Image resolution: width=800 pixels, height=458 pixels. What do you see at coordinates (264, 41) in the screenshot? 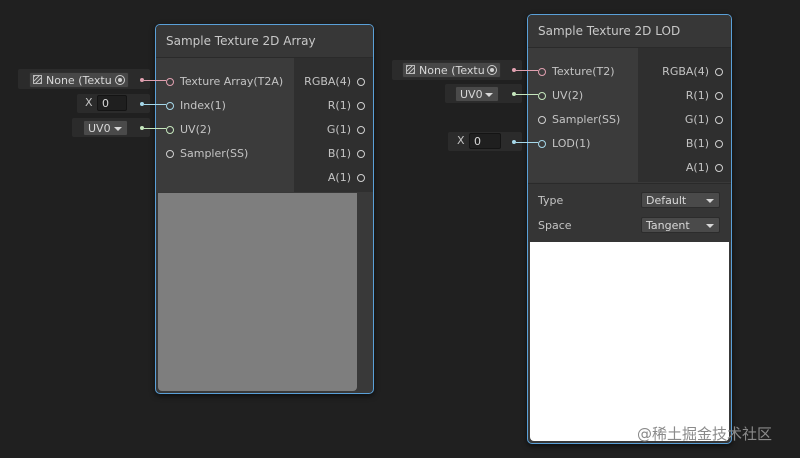
I see `node-title: Sample Texture 2D Array` at bounding box center [264, 41].